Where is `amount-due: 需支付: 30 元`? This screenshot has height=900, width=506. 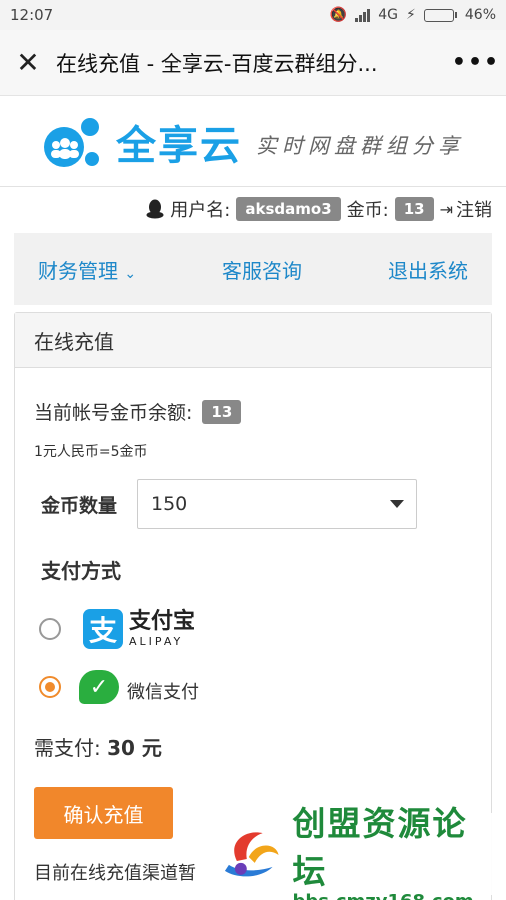
amount-due: 需支付: 30 元 is located at coordinates (253, 746).